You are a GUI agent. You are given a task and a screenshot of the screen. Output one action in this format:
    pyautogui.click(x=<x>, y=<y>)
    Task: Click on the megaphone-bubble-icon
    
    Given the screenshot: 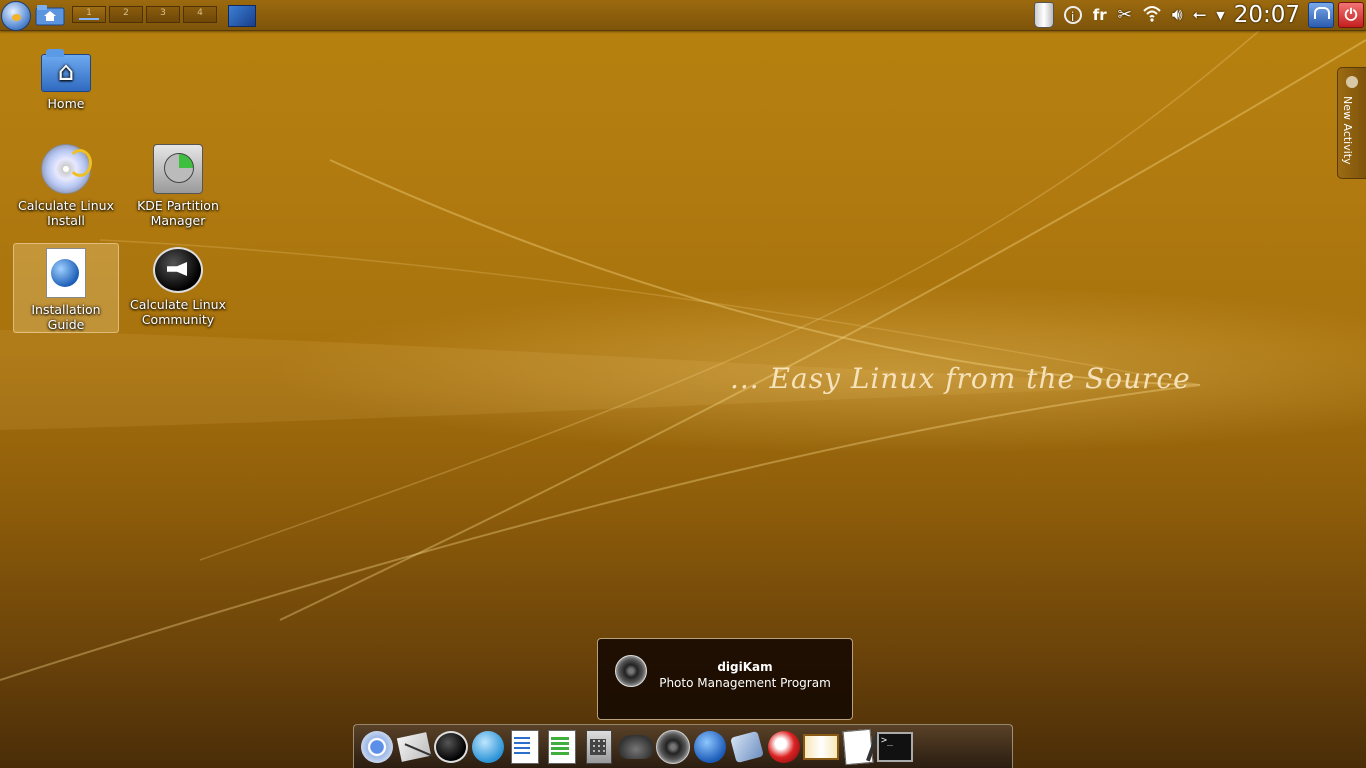 What is the action you would take?
    pyautogui.click(x=178, y=270)
    